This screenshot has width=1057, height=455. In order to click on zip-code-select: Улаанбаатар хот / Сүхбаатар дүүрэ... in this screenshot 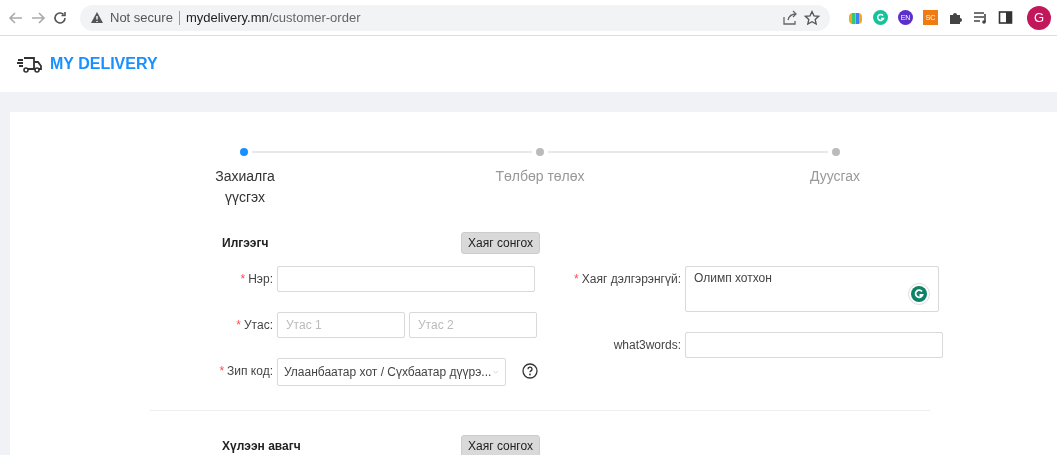, I will do `click(391, 372)`.